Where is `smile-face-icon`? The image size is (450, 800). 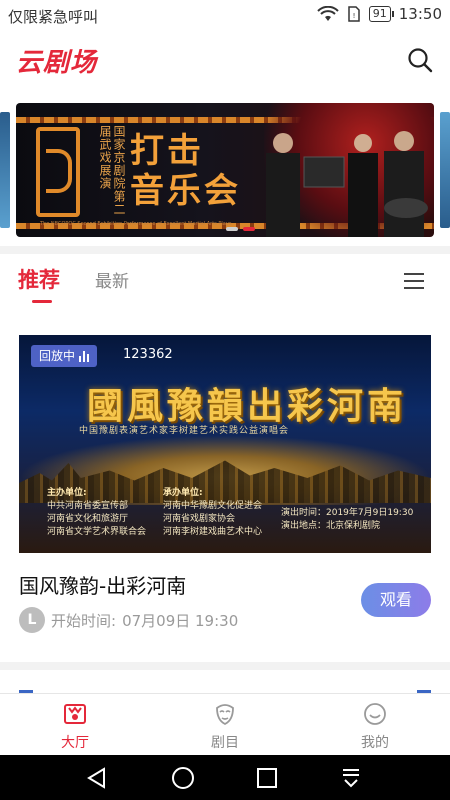 smile-face-icon is located at coordinates (375, 714).